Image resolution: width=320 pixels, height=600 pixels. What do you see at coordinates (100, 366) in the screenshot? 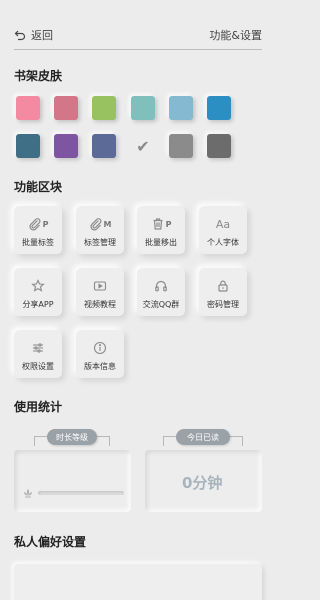
I see `function-tile-label: 版本信息` at bounding box center [100, 366].